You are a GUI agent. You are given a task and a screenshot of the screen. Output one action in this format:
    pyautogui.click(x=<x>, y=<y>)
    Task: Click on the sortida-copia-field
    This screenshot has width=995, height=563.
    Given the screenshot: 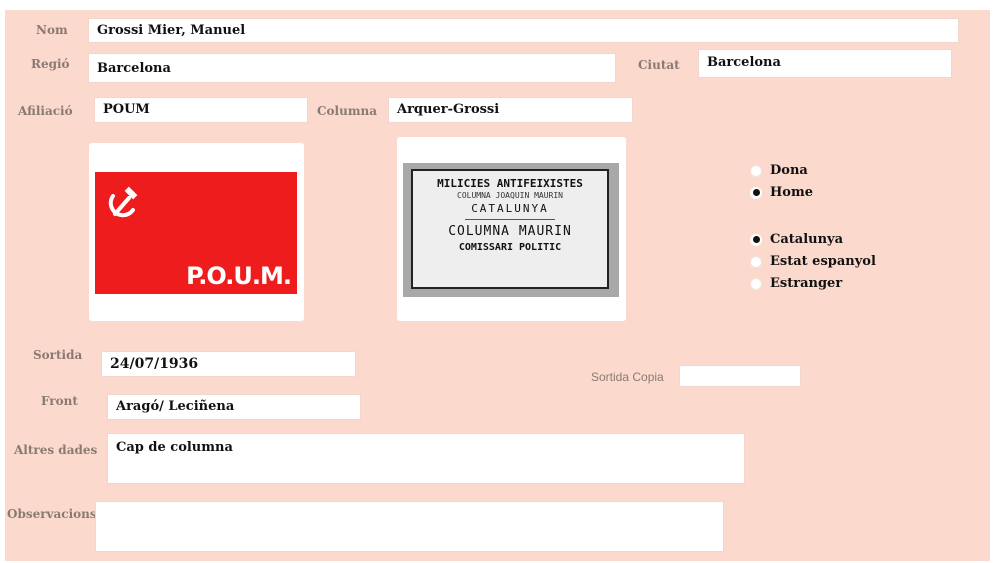 What is the action you would take?
    pyautogui.click(x=740, y=376)
    